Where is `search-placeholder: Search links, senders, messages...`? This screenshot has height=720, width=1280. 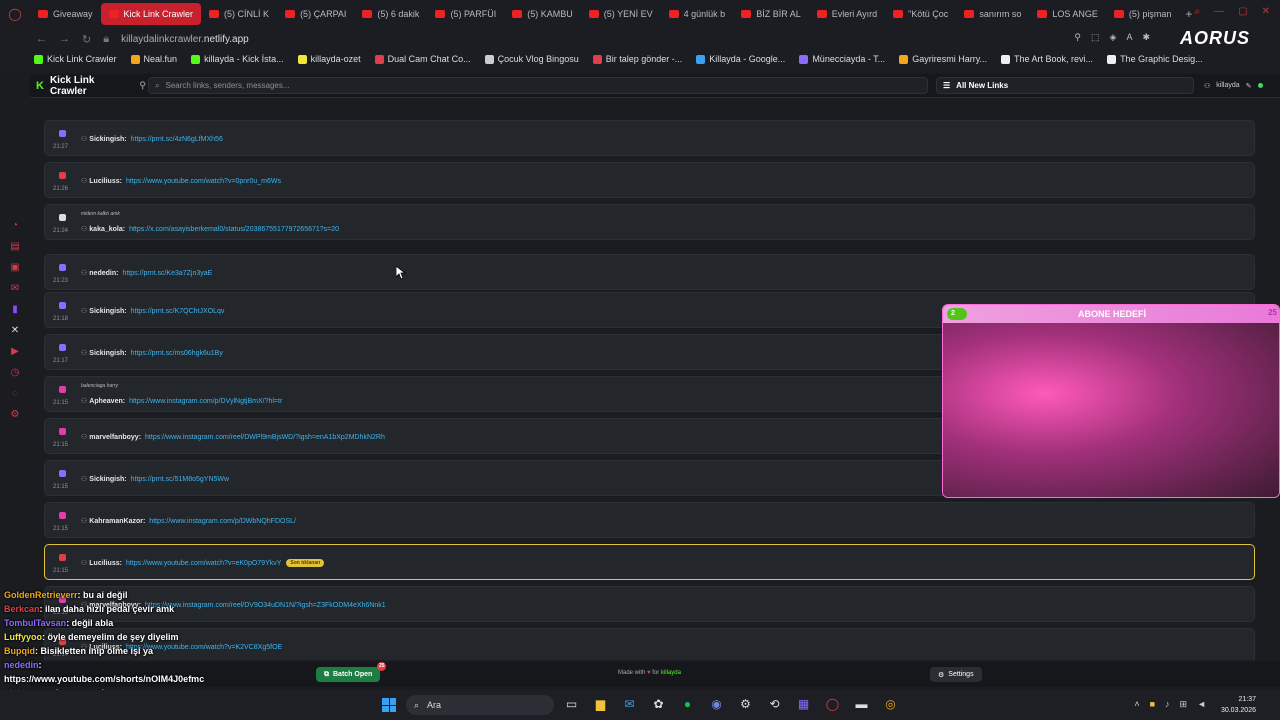 search-placeholder: Search links, senders, messages... is located at coordinates (227, 85).